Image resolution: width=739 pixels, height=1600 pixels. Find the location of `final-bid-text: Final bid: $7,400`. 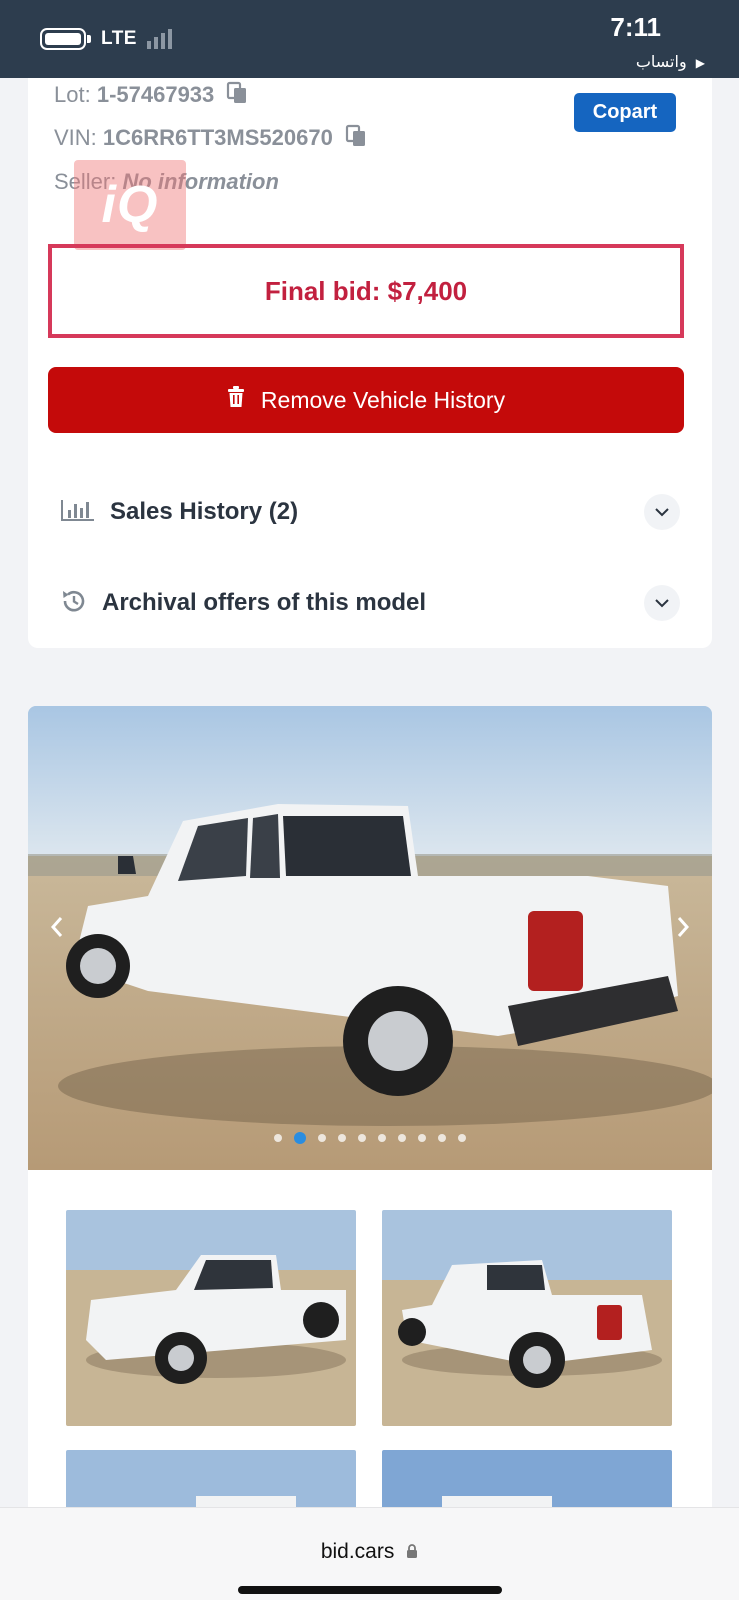

final-bid-text: Final bid: $7,400 is located at coordinates (366, 290).